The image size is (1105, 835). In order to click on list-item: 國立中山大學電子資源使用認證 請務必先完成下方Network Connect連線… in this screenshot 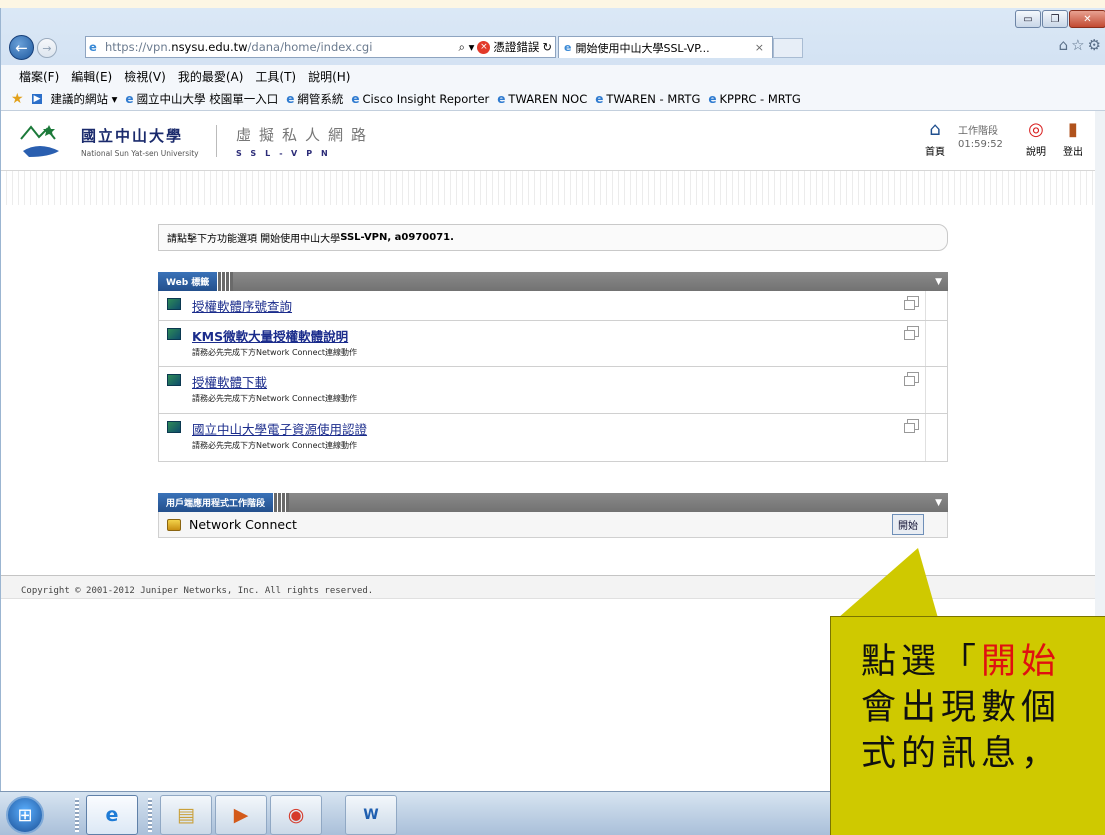, I will do `click(553, 438)`.